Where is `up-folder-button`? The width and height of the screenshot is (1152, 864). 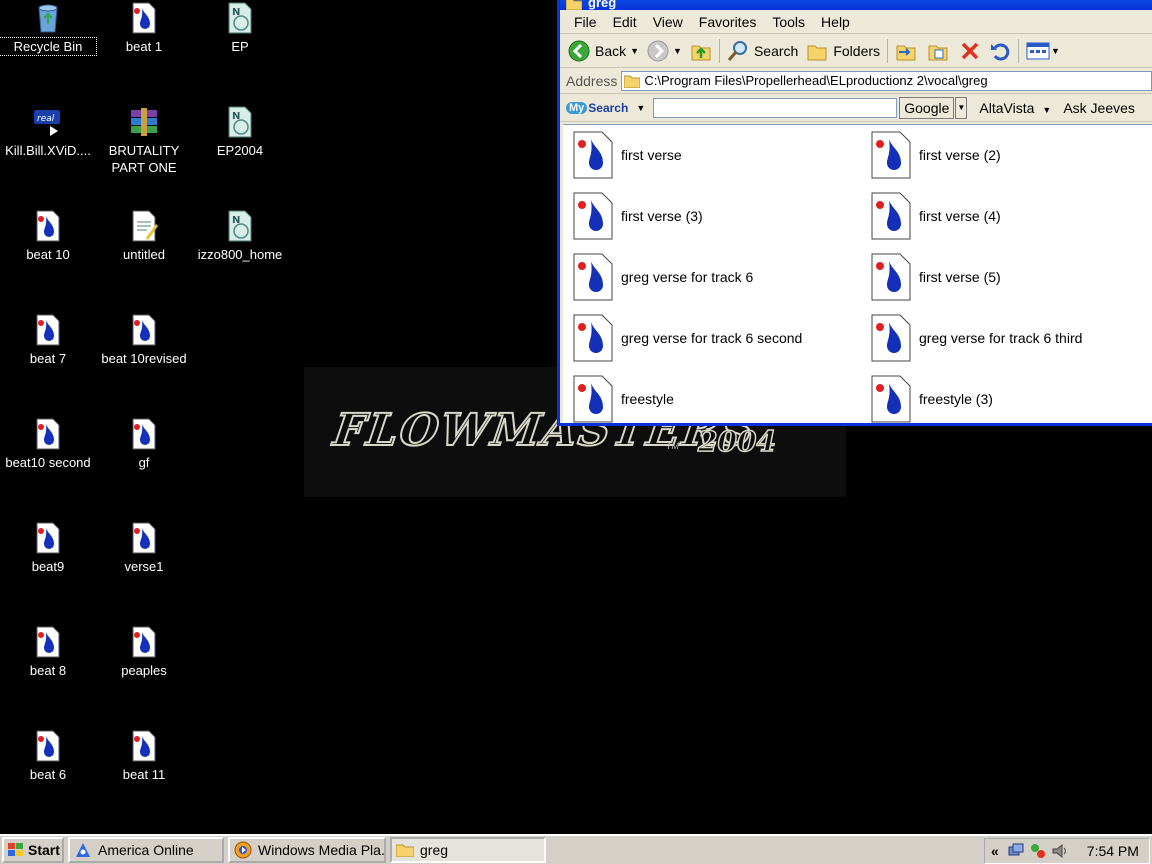
up-folder-button is located at coordinates (701, 51).